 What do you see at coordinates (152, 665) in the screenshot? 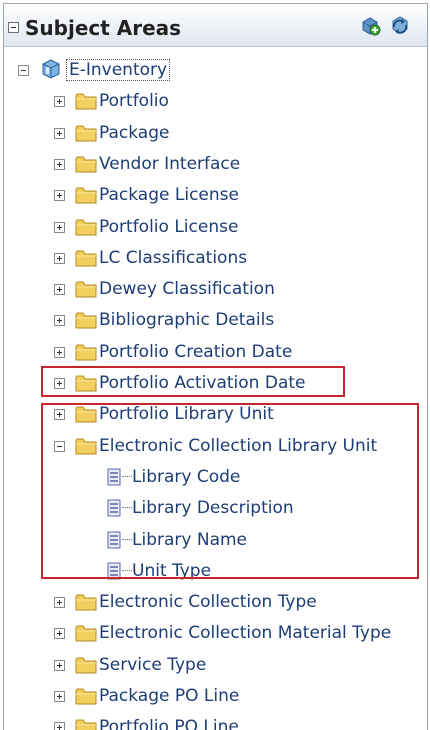
I see `folder-label: Service Type` at bounding box center [152, 665].